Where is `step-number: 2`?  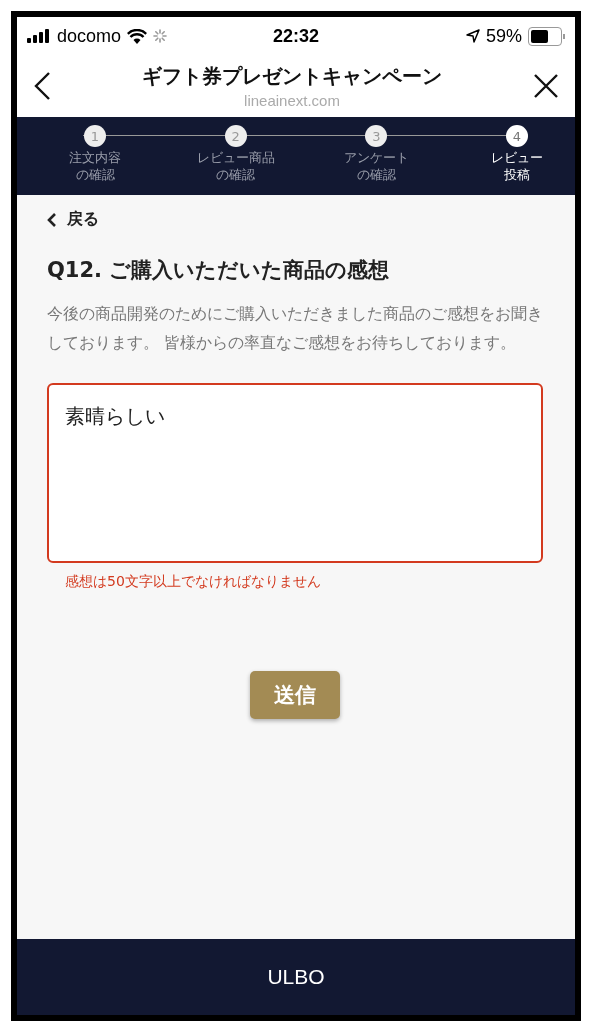
step-number: 2 is located at coordinates (235, 136).